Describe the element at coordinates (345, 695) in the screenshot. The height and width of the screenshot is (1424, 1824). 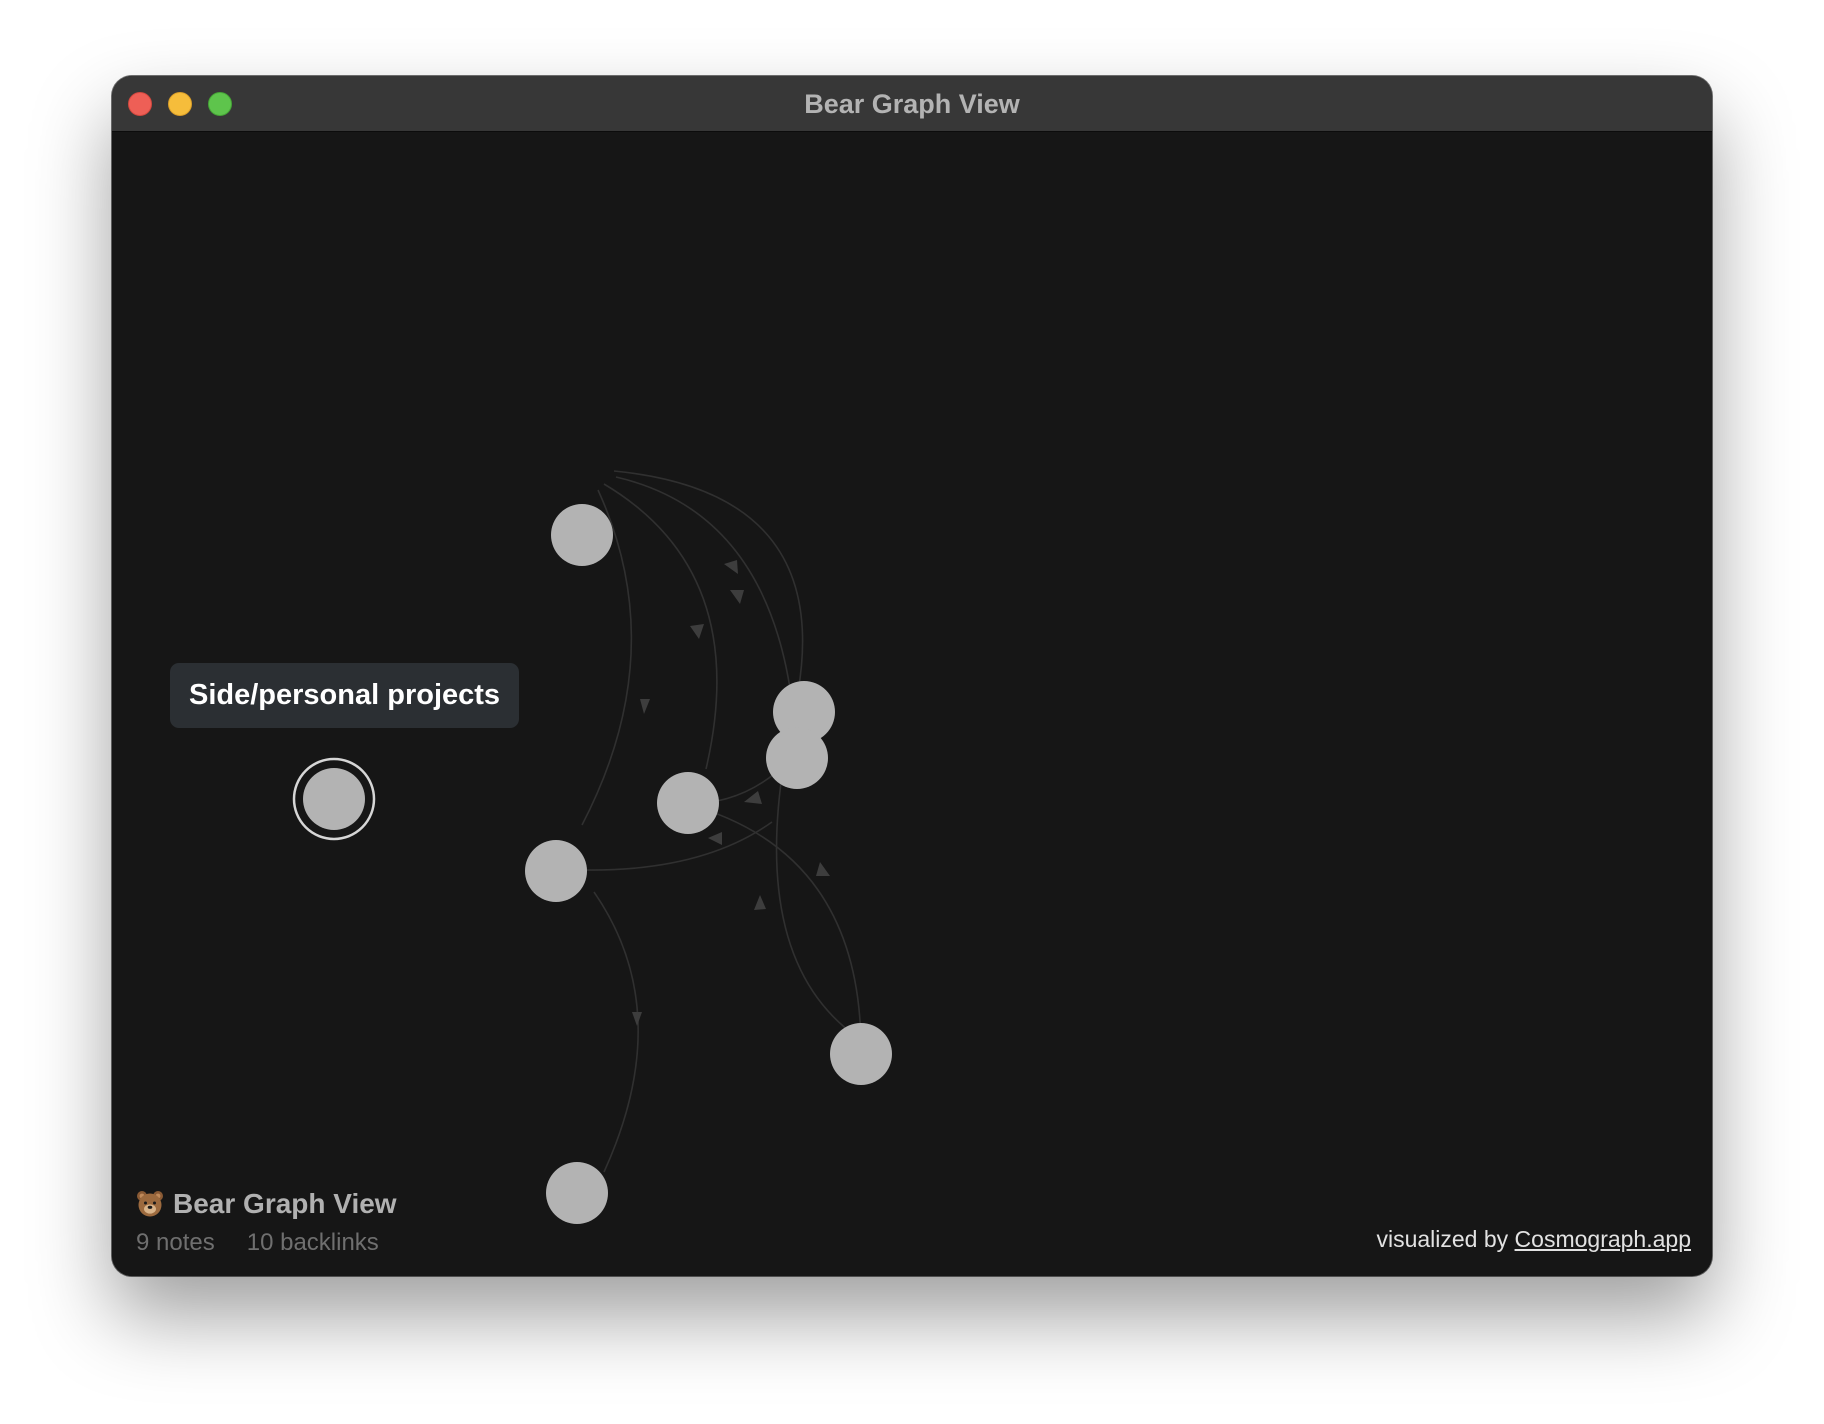
I see `node-tooltip: Side/personal projects` at that location.